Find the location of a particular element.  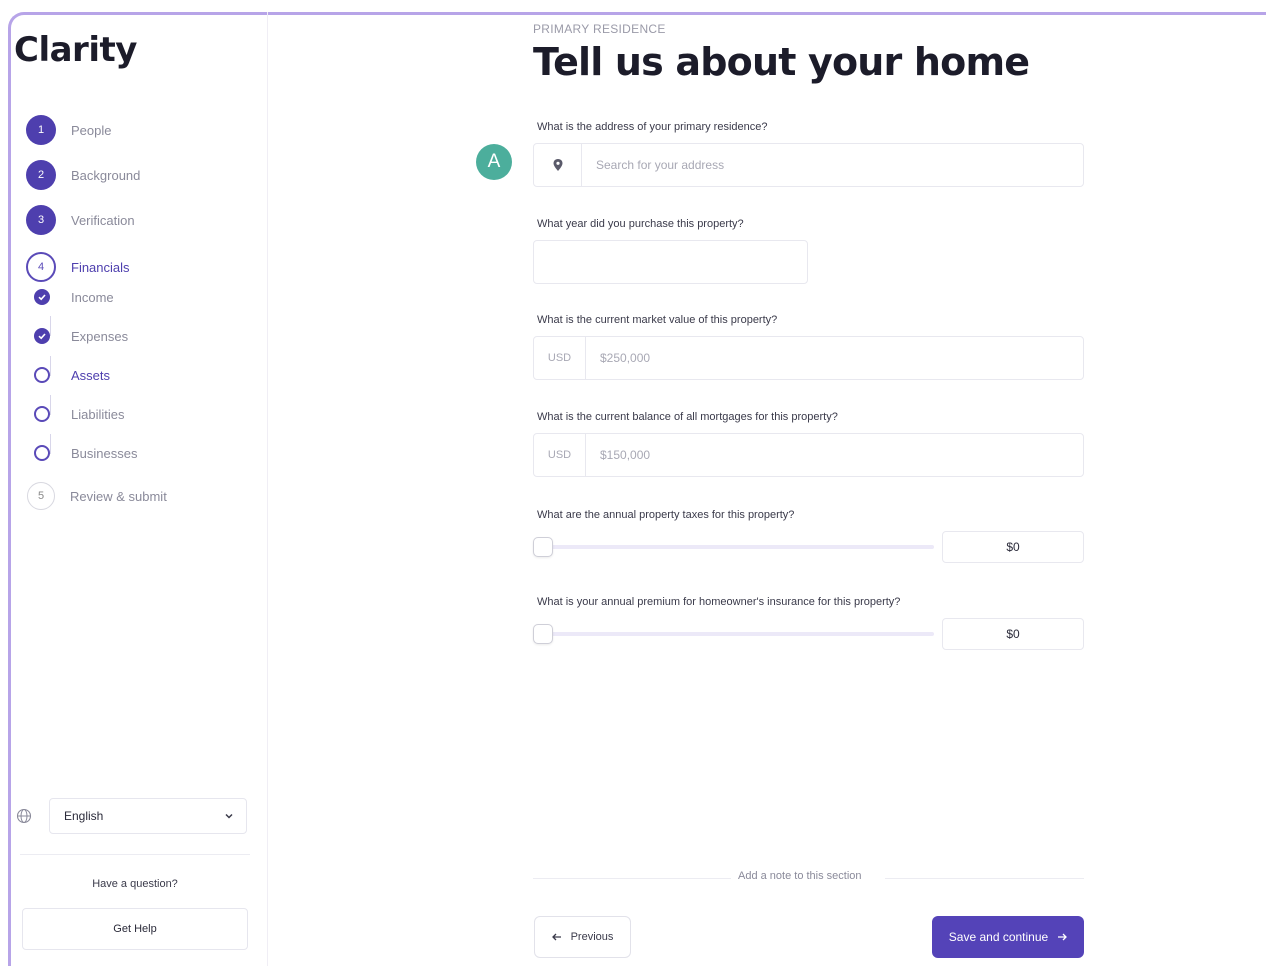

section-eyebrow: PRIMARY RESIDENCE is located at coordinates (599, 29).